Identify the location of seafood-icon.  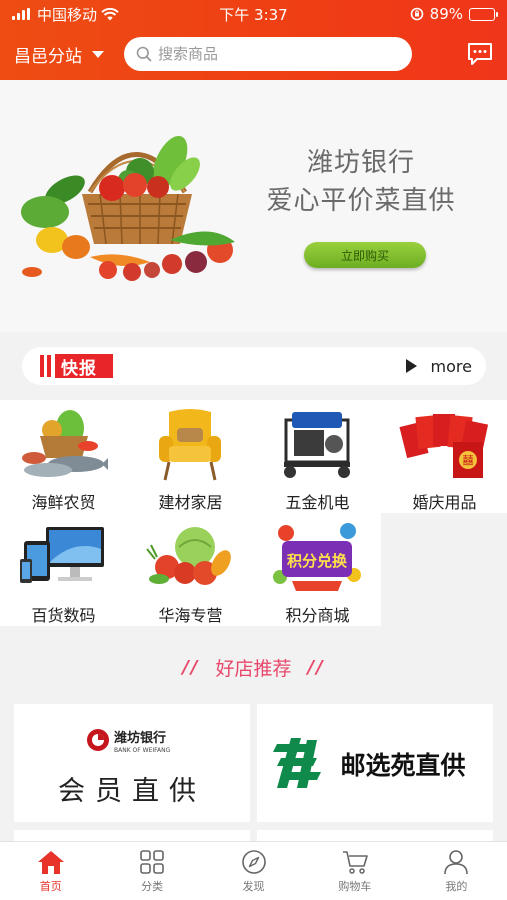
(65, 443).